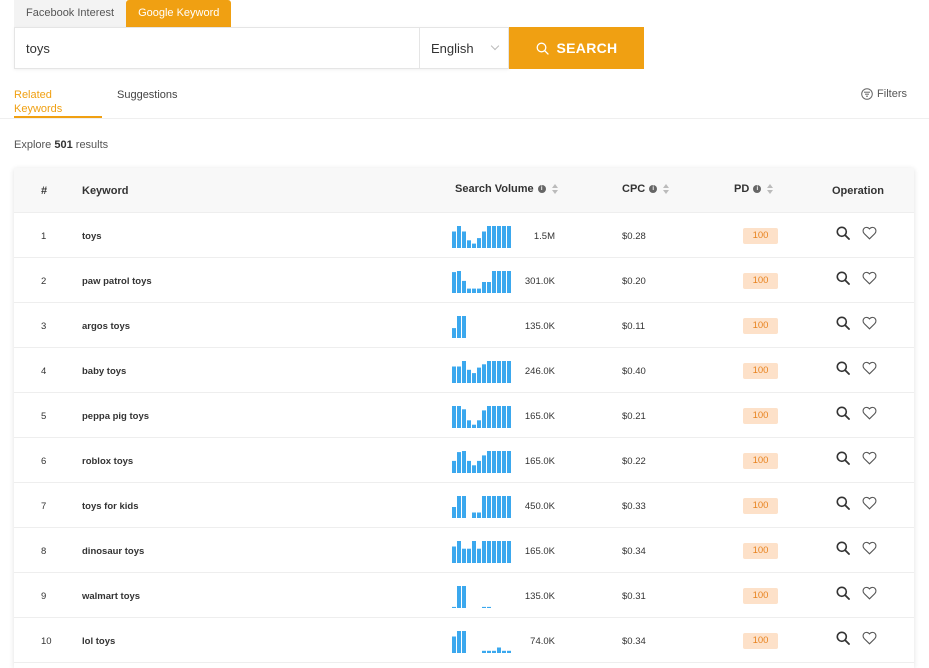  What do you see at coordinates (464, 118) in the screenshot?
I see `tabs-divider` at bounding box center [464, 118].